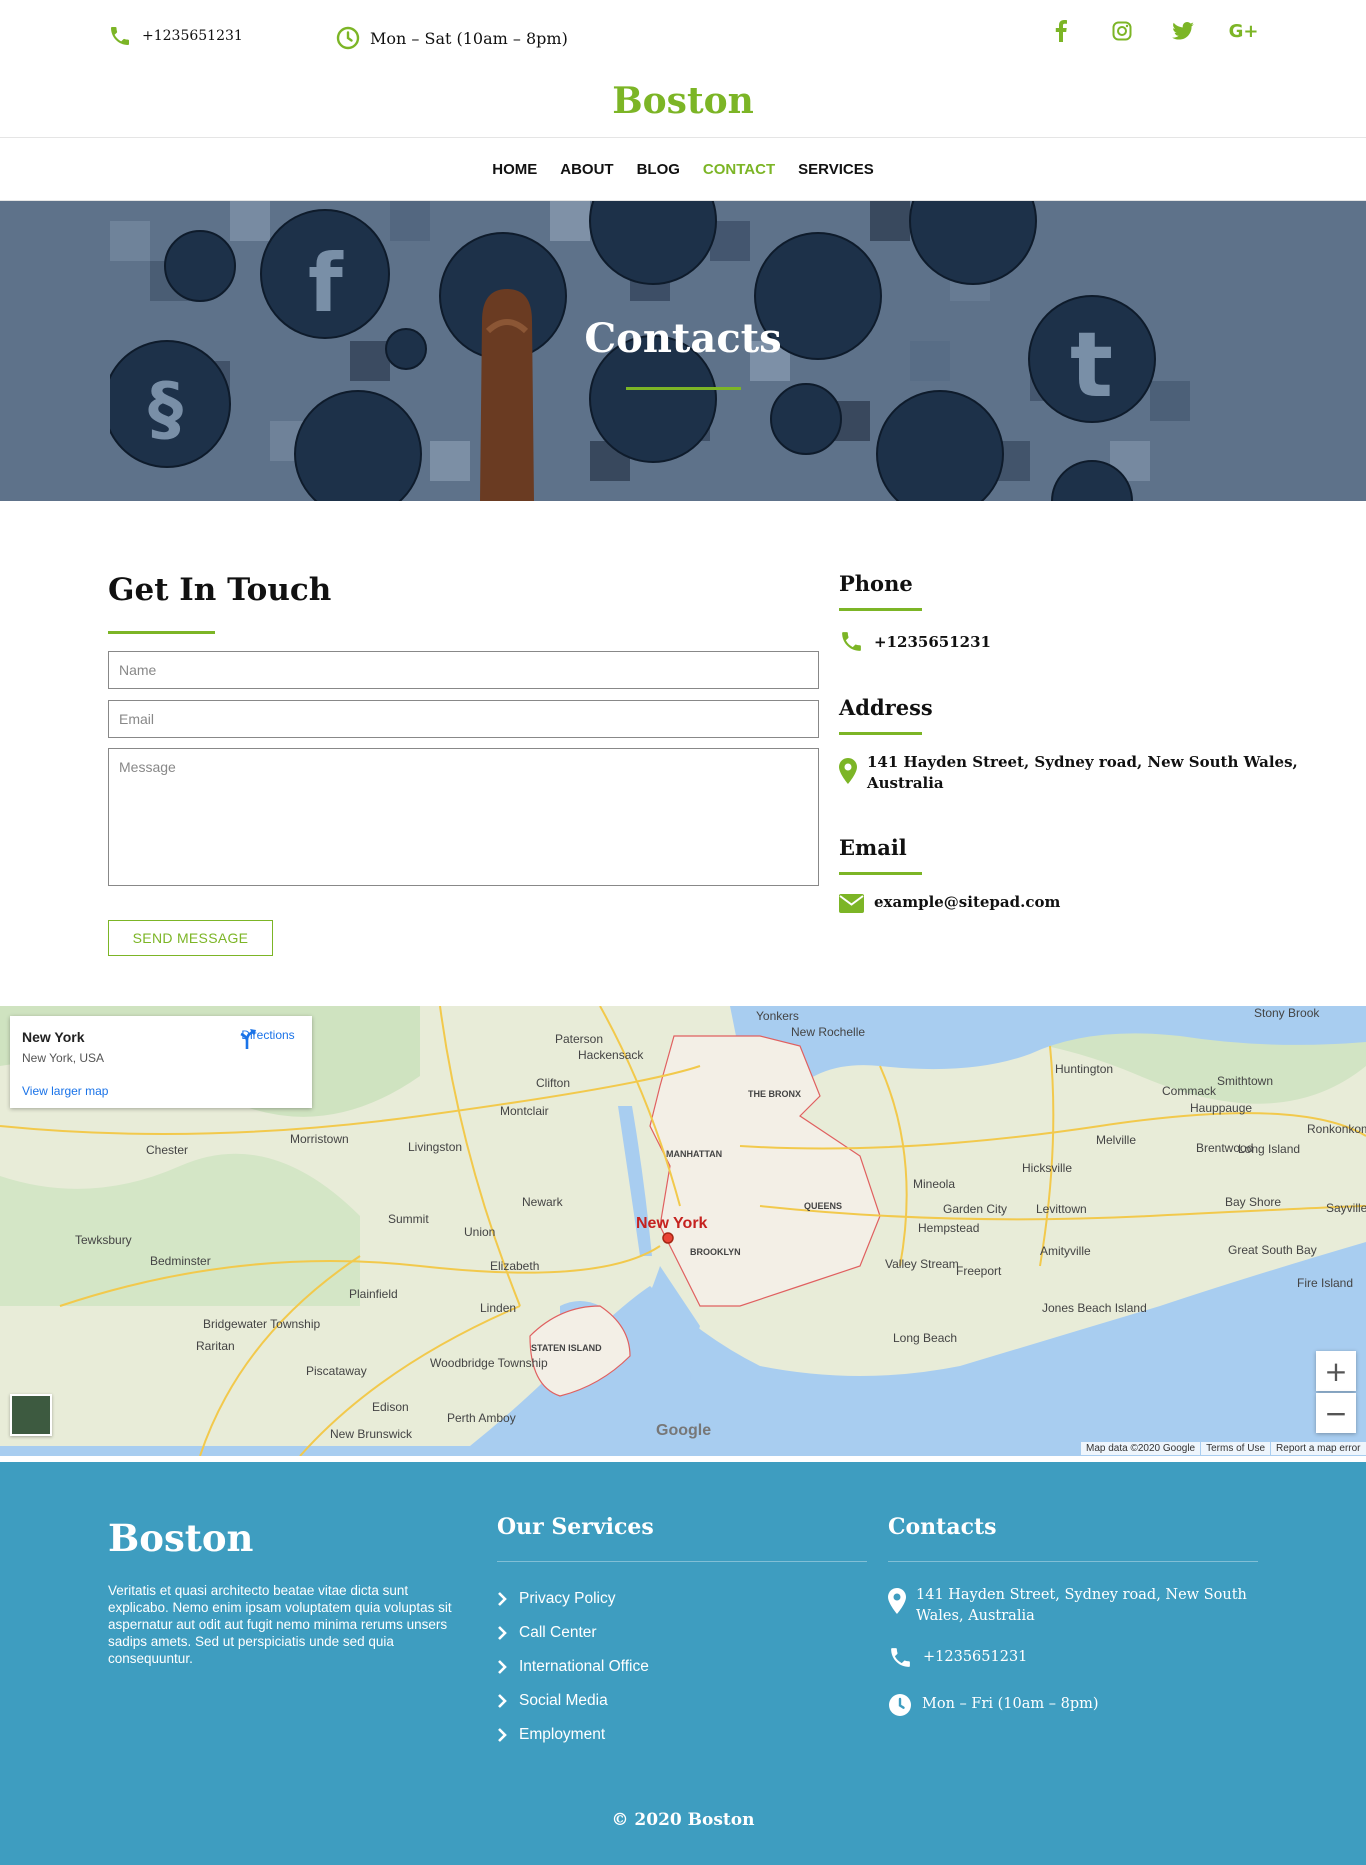  I want to click on contact-phone-row: +1235651231, so click(915, 641).